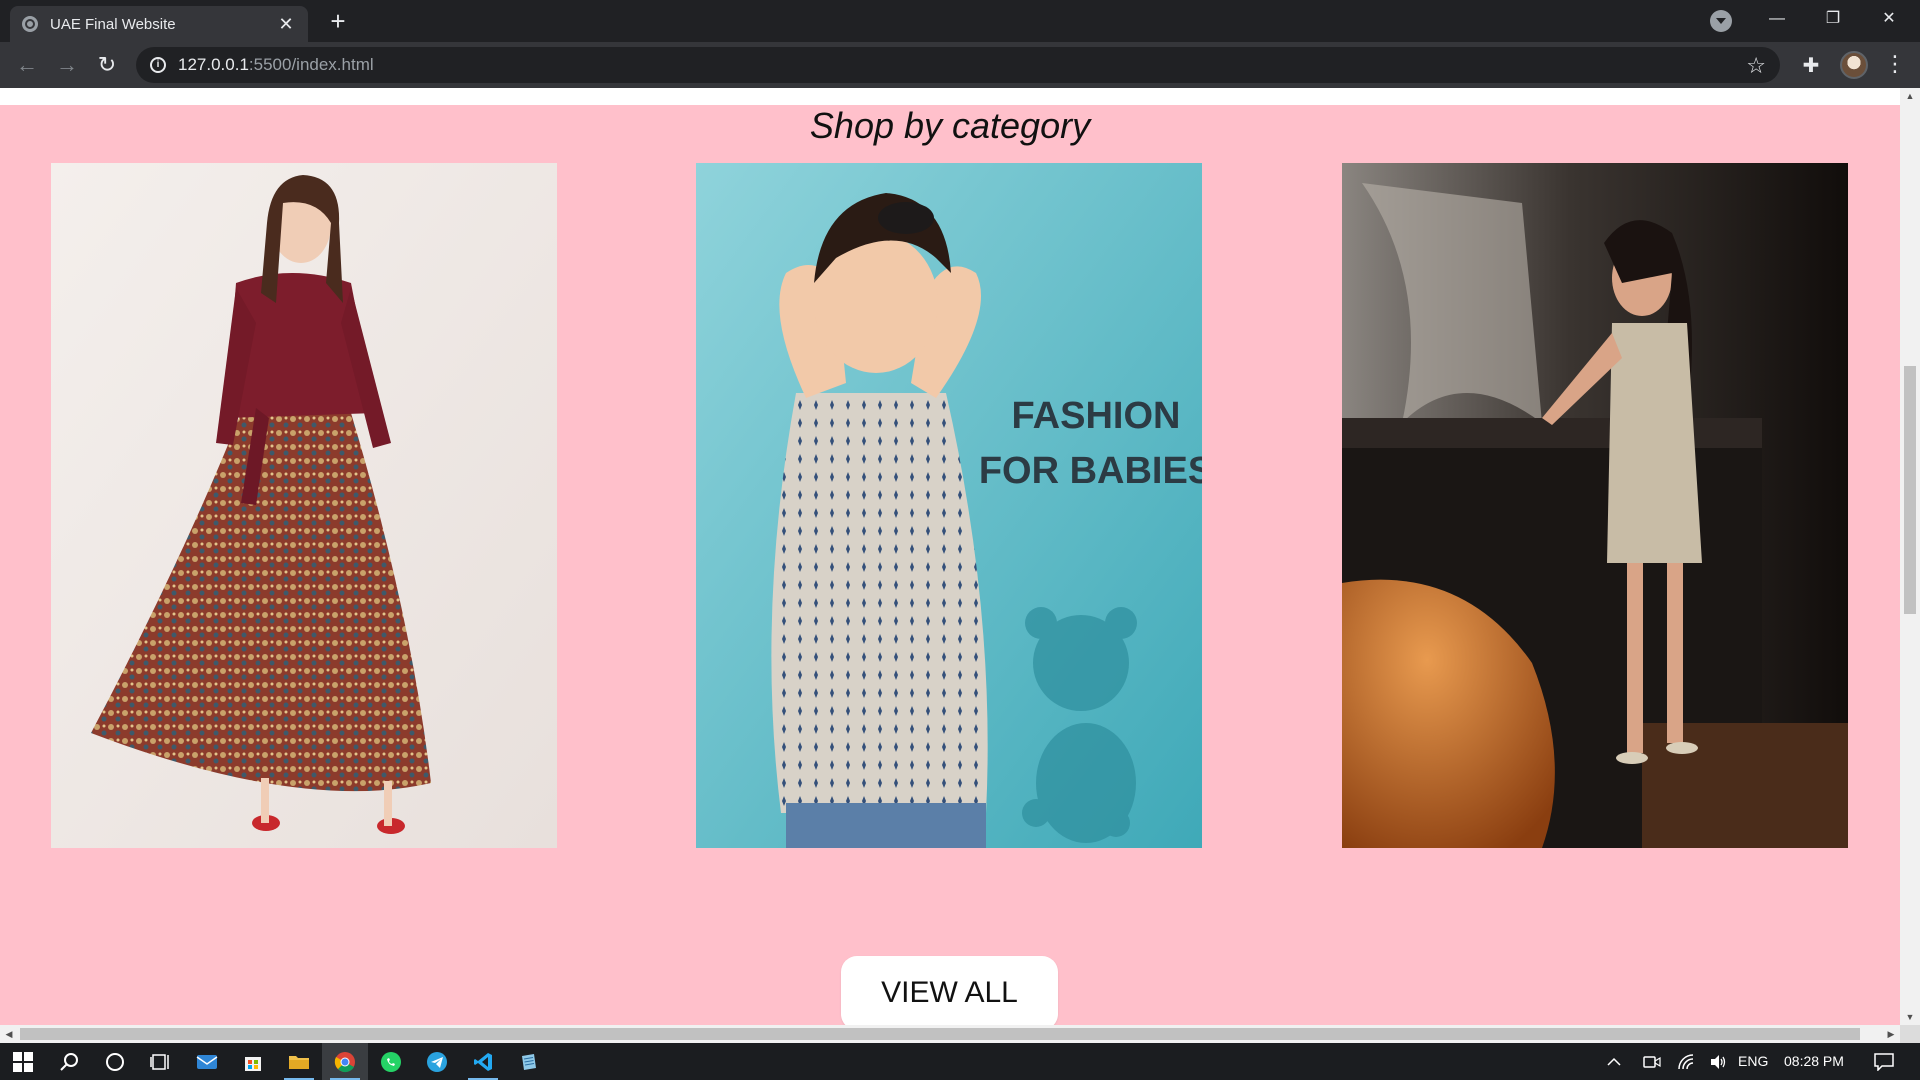  Describe the element at coordinates (1096, 416) in the screenshot. I see `fashion-overlay-line1: FASHION` at that location.